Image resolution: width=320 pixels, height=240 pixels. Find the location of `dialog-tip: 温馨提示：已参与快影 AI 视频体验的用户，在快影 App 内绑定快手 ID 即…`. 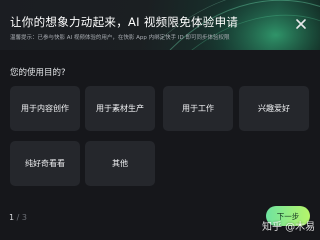

dialog-tip: 温馨提示：已参与快影 AI 视频体验的用户，在快影 App 内绑定快手 ID 即… is located at coordinates (120, 38).